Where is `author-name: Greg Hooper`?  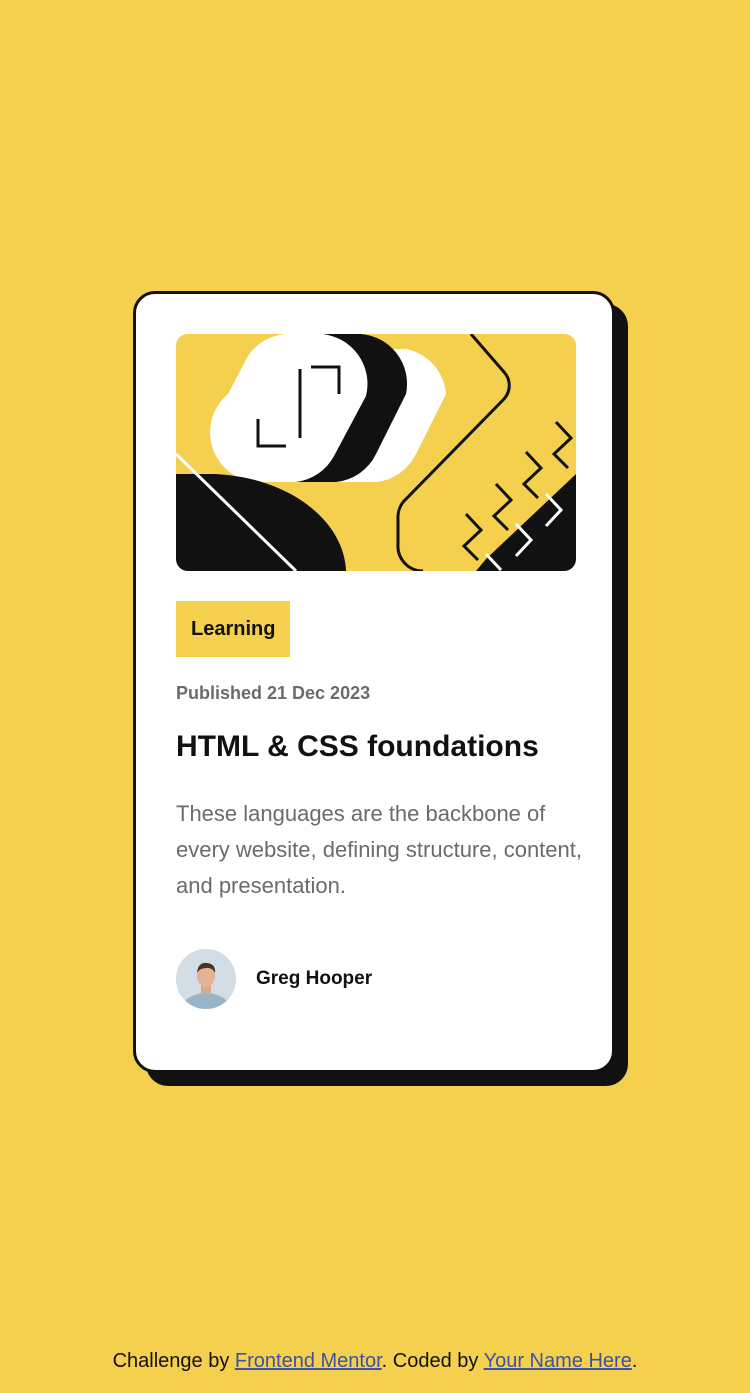
author-name: Greg Hooper is located at coordinates (314, 978).